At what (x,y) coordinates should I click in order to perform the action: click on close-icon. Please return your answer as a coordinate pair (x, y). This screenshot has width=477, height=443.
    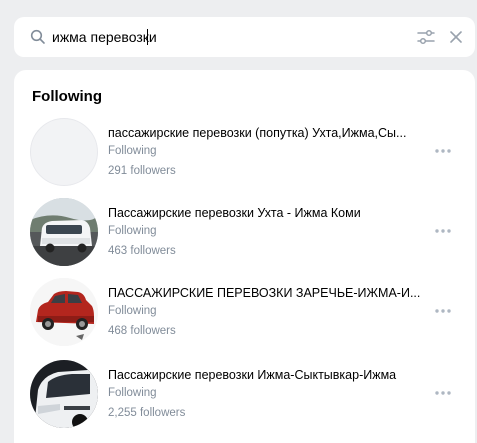
    Looking at the image, I should click on (456, 37).